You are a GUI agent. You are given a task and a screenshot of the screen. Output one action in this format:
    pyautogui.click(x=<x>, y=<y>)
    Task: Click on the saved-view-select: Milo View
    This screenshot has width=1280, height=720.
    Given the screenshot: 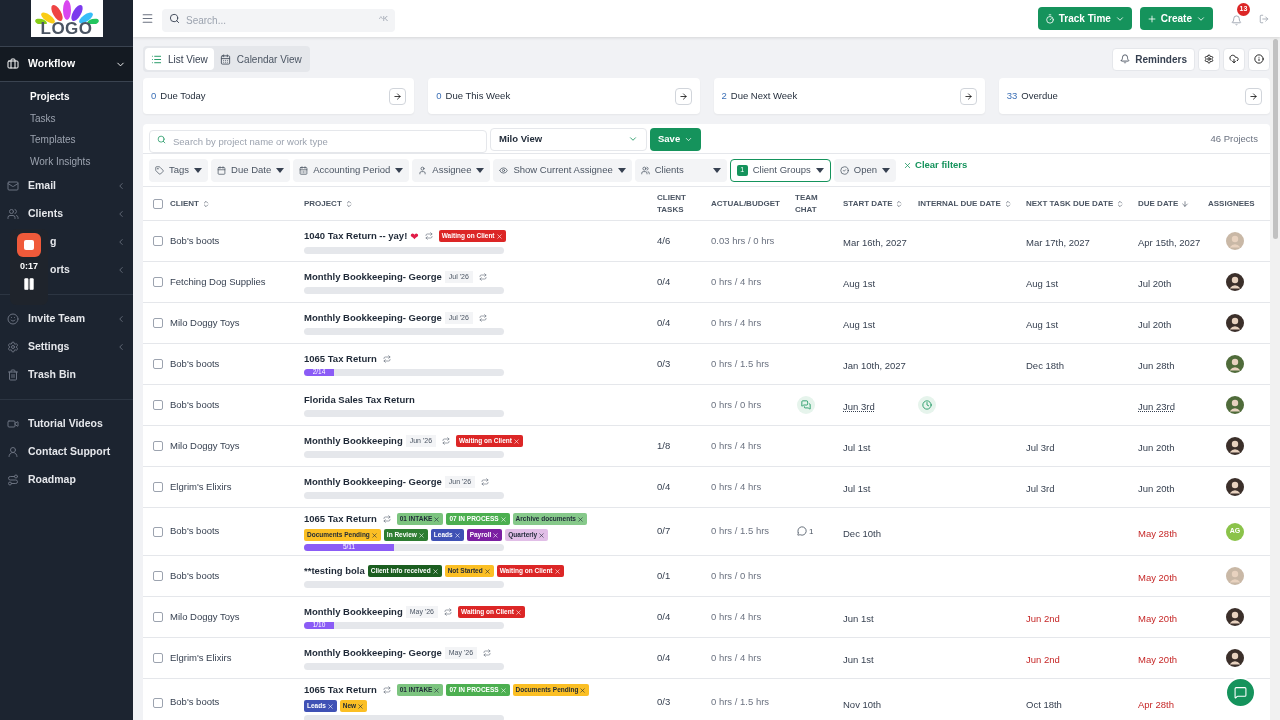 What is the action you would take?
    pyautogui.click(x=568, y=139)
    